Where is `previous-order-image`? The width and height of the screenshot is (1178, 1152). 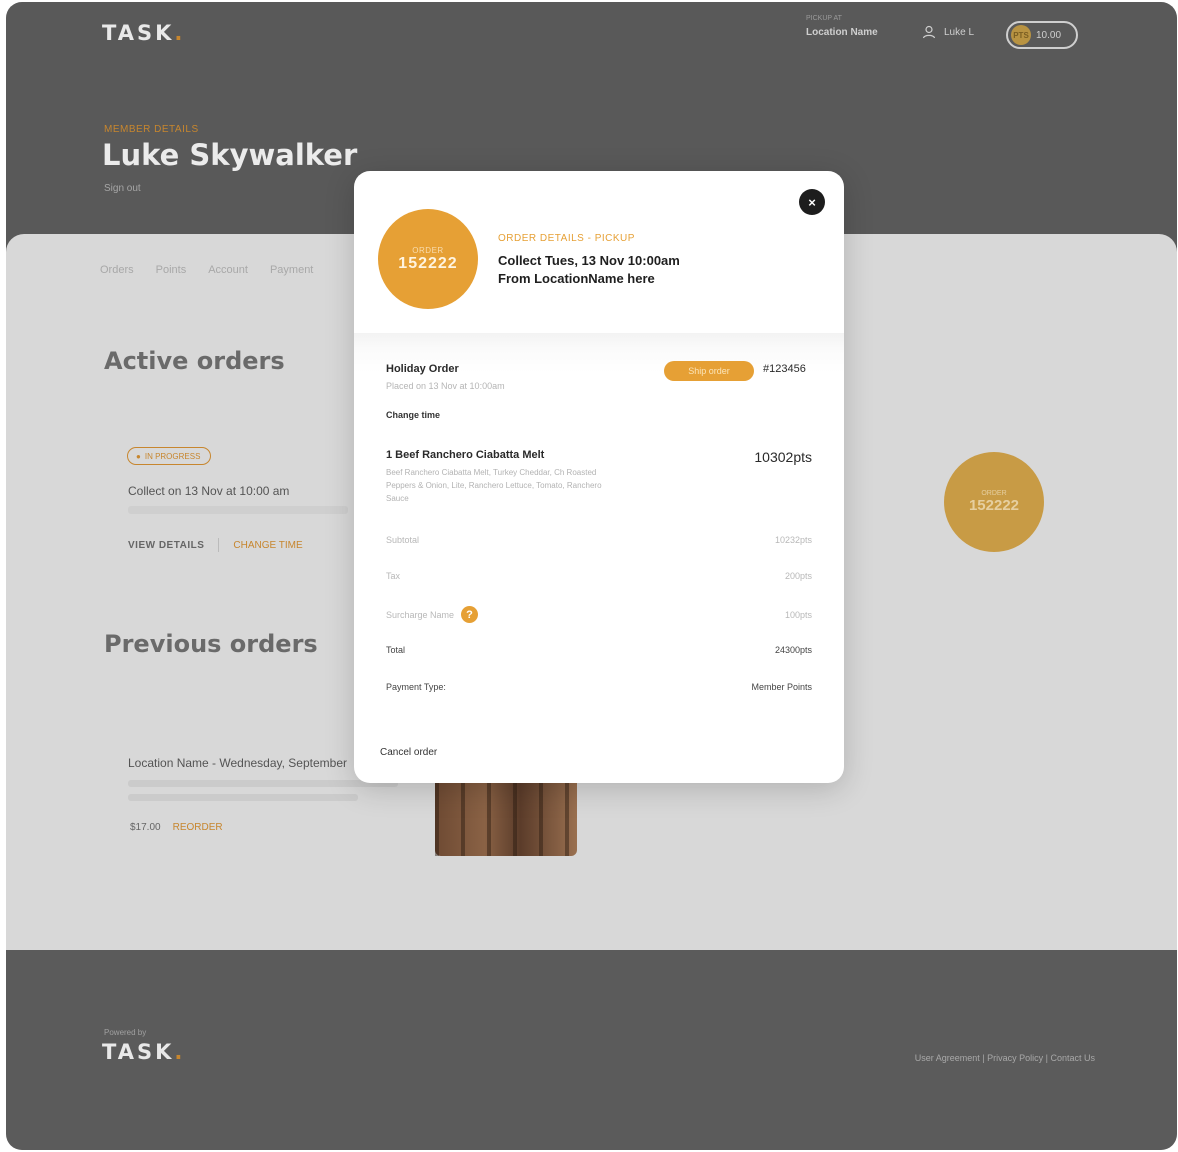 previous-order-image is located at coordinates (506, 818).